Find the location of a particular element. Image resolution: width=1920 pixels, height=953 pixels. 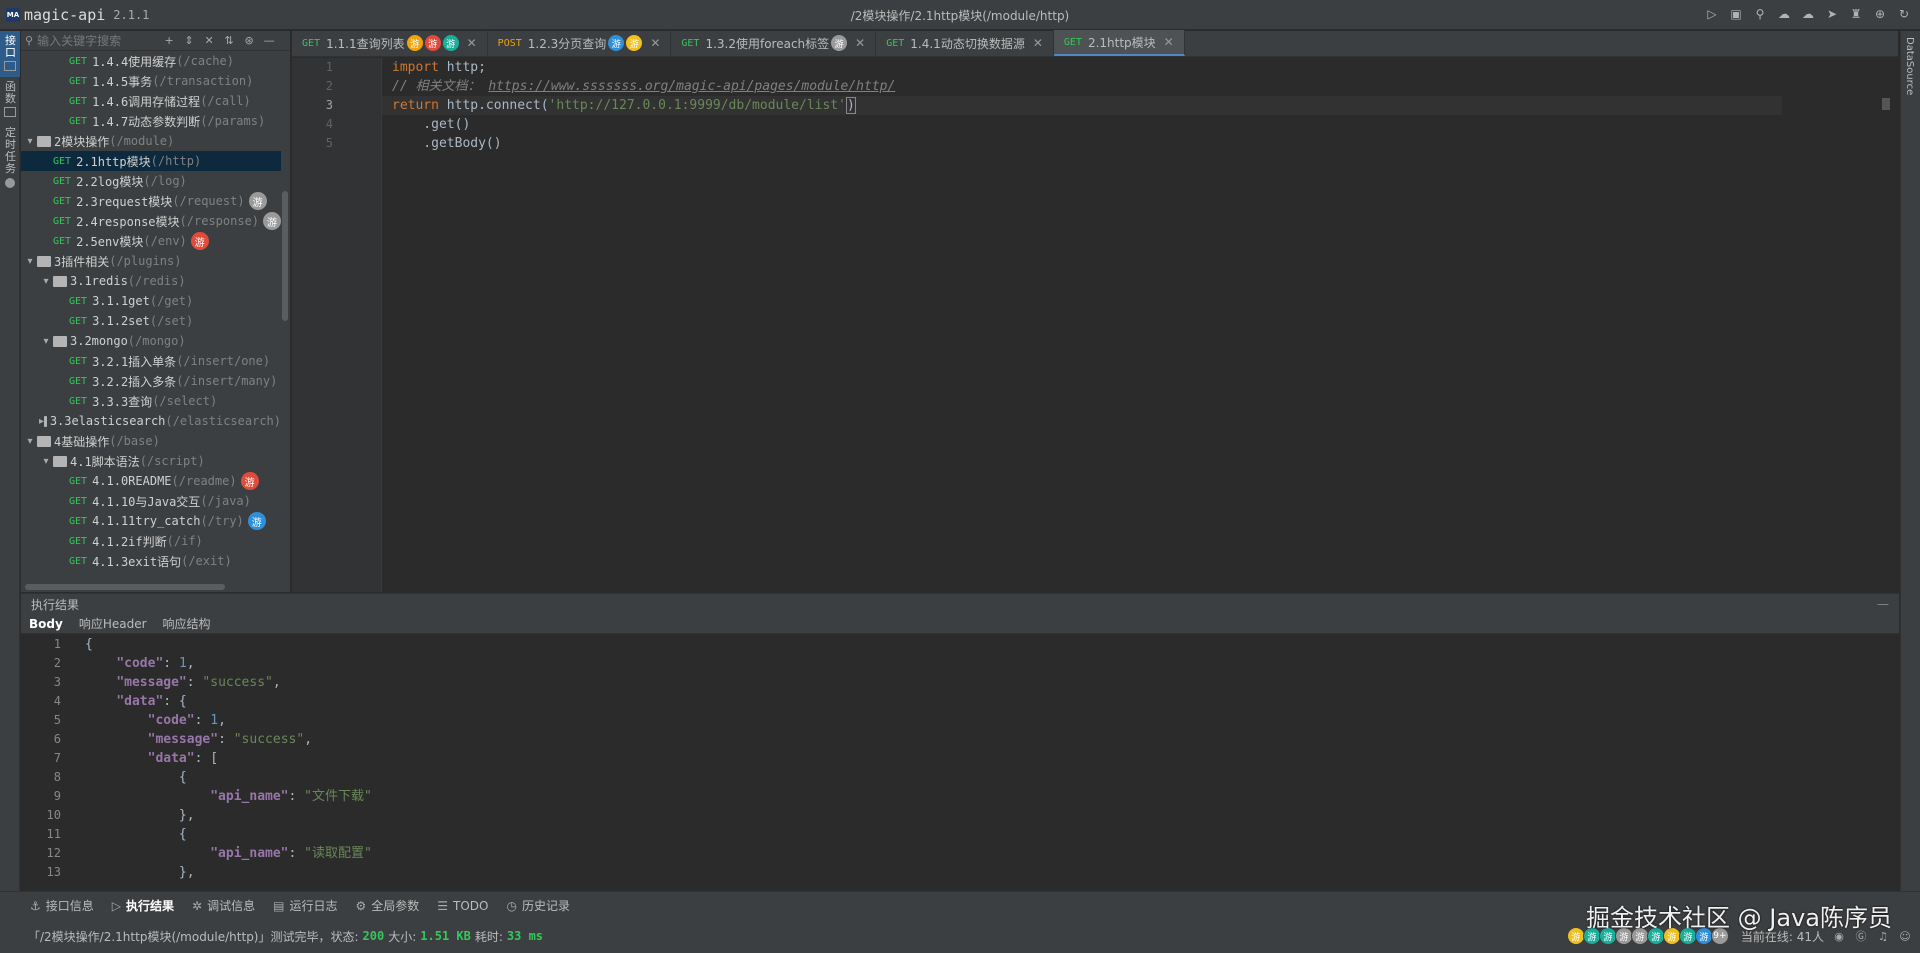

user-badge: 游 is located at coordinates (432, 43).